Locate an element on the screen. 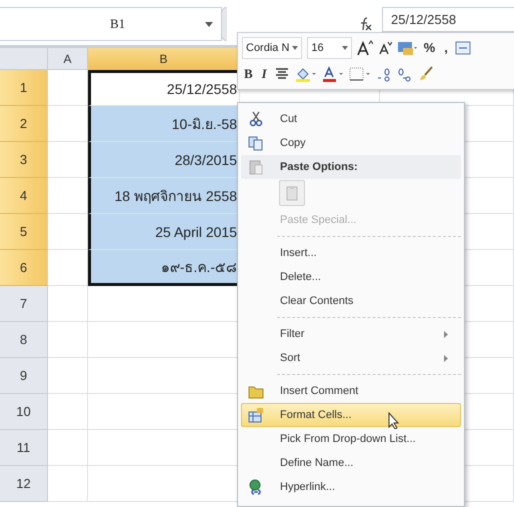  format-cells-icon is located at coordinates (256, 415).